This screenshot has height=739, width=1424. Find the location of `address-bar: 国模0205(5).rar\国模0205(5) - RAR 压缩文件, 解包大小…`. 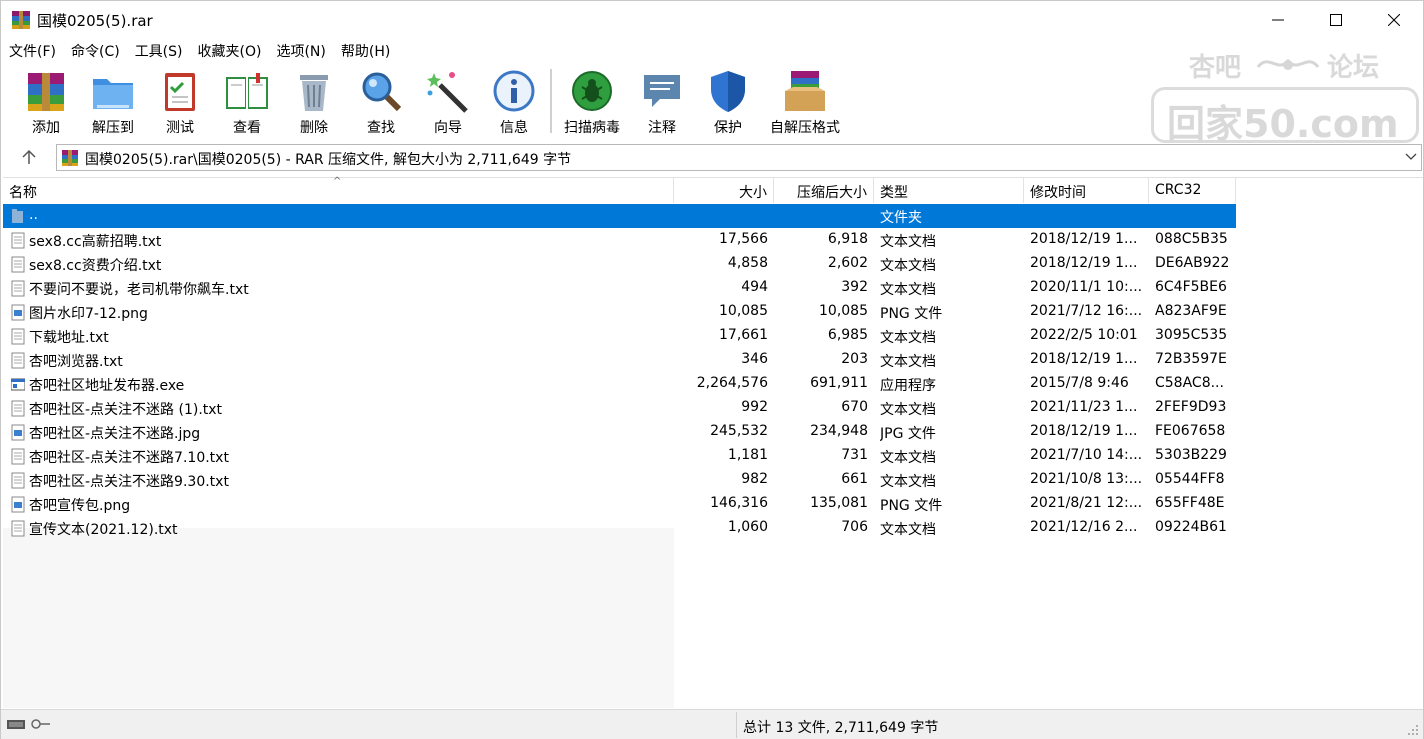

address-bar: 国模0205(5).rar\国模0205(5) - RAR 压缩文件, 解包大小… is located at coordinates (739, 157).